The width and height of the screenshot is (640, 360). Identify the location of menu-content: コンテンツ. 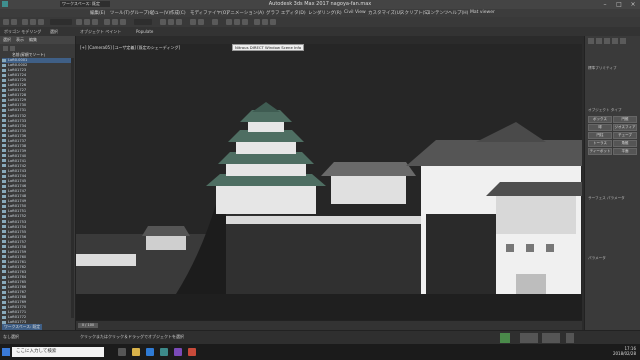
(437, 13).